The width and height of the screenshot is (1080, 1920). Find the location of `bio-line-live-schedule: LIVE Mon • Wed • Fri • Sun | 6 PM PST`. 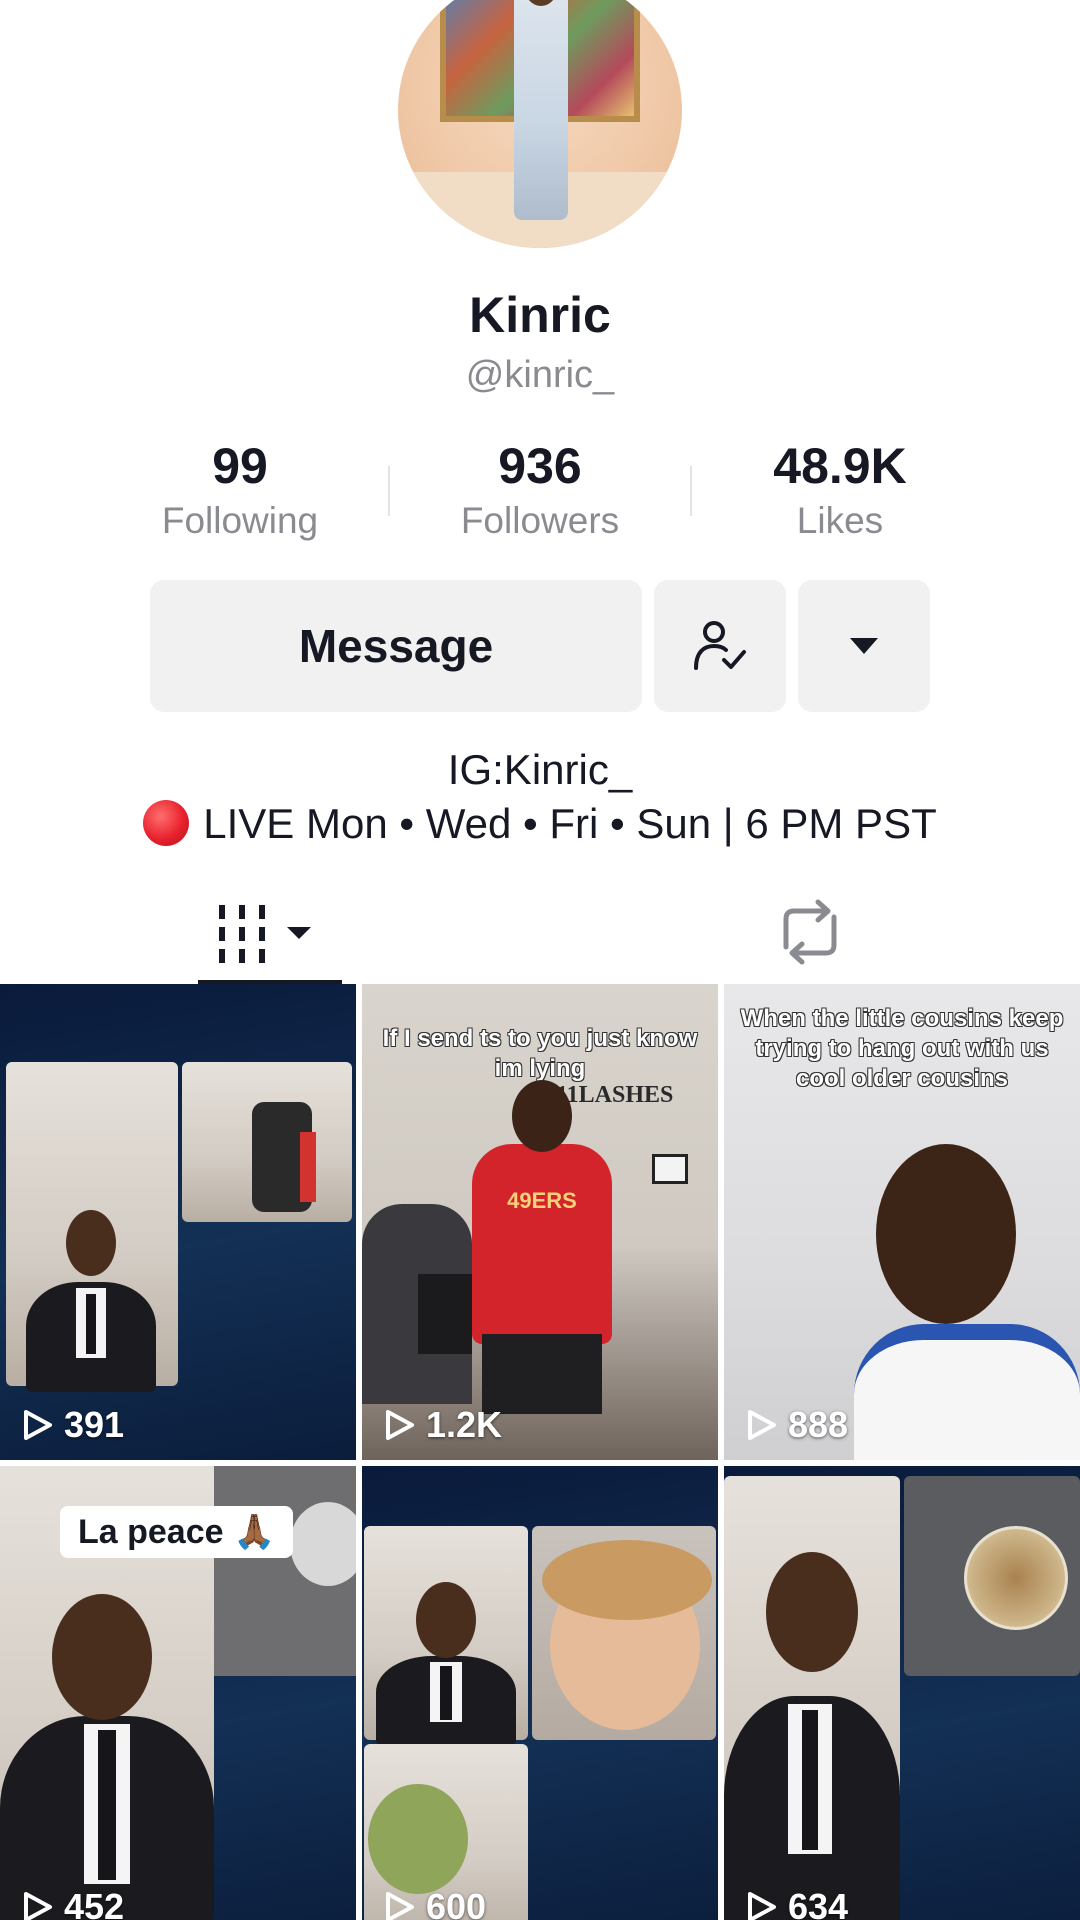

bio-line-live-schedule: LIVE Mon • Wed • Fri • Sun | 6 PM PST is located at coordinates (540, 824).